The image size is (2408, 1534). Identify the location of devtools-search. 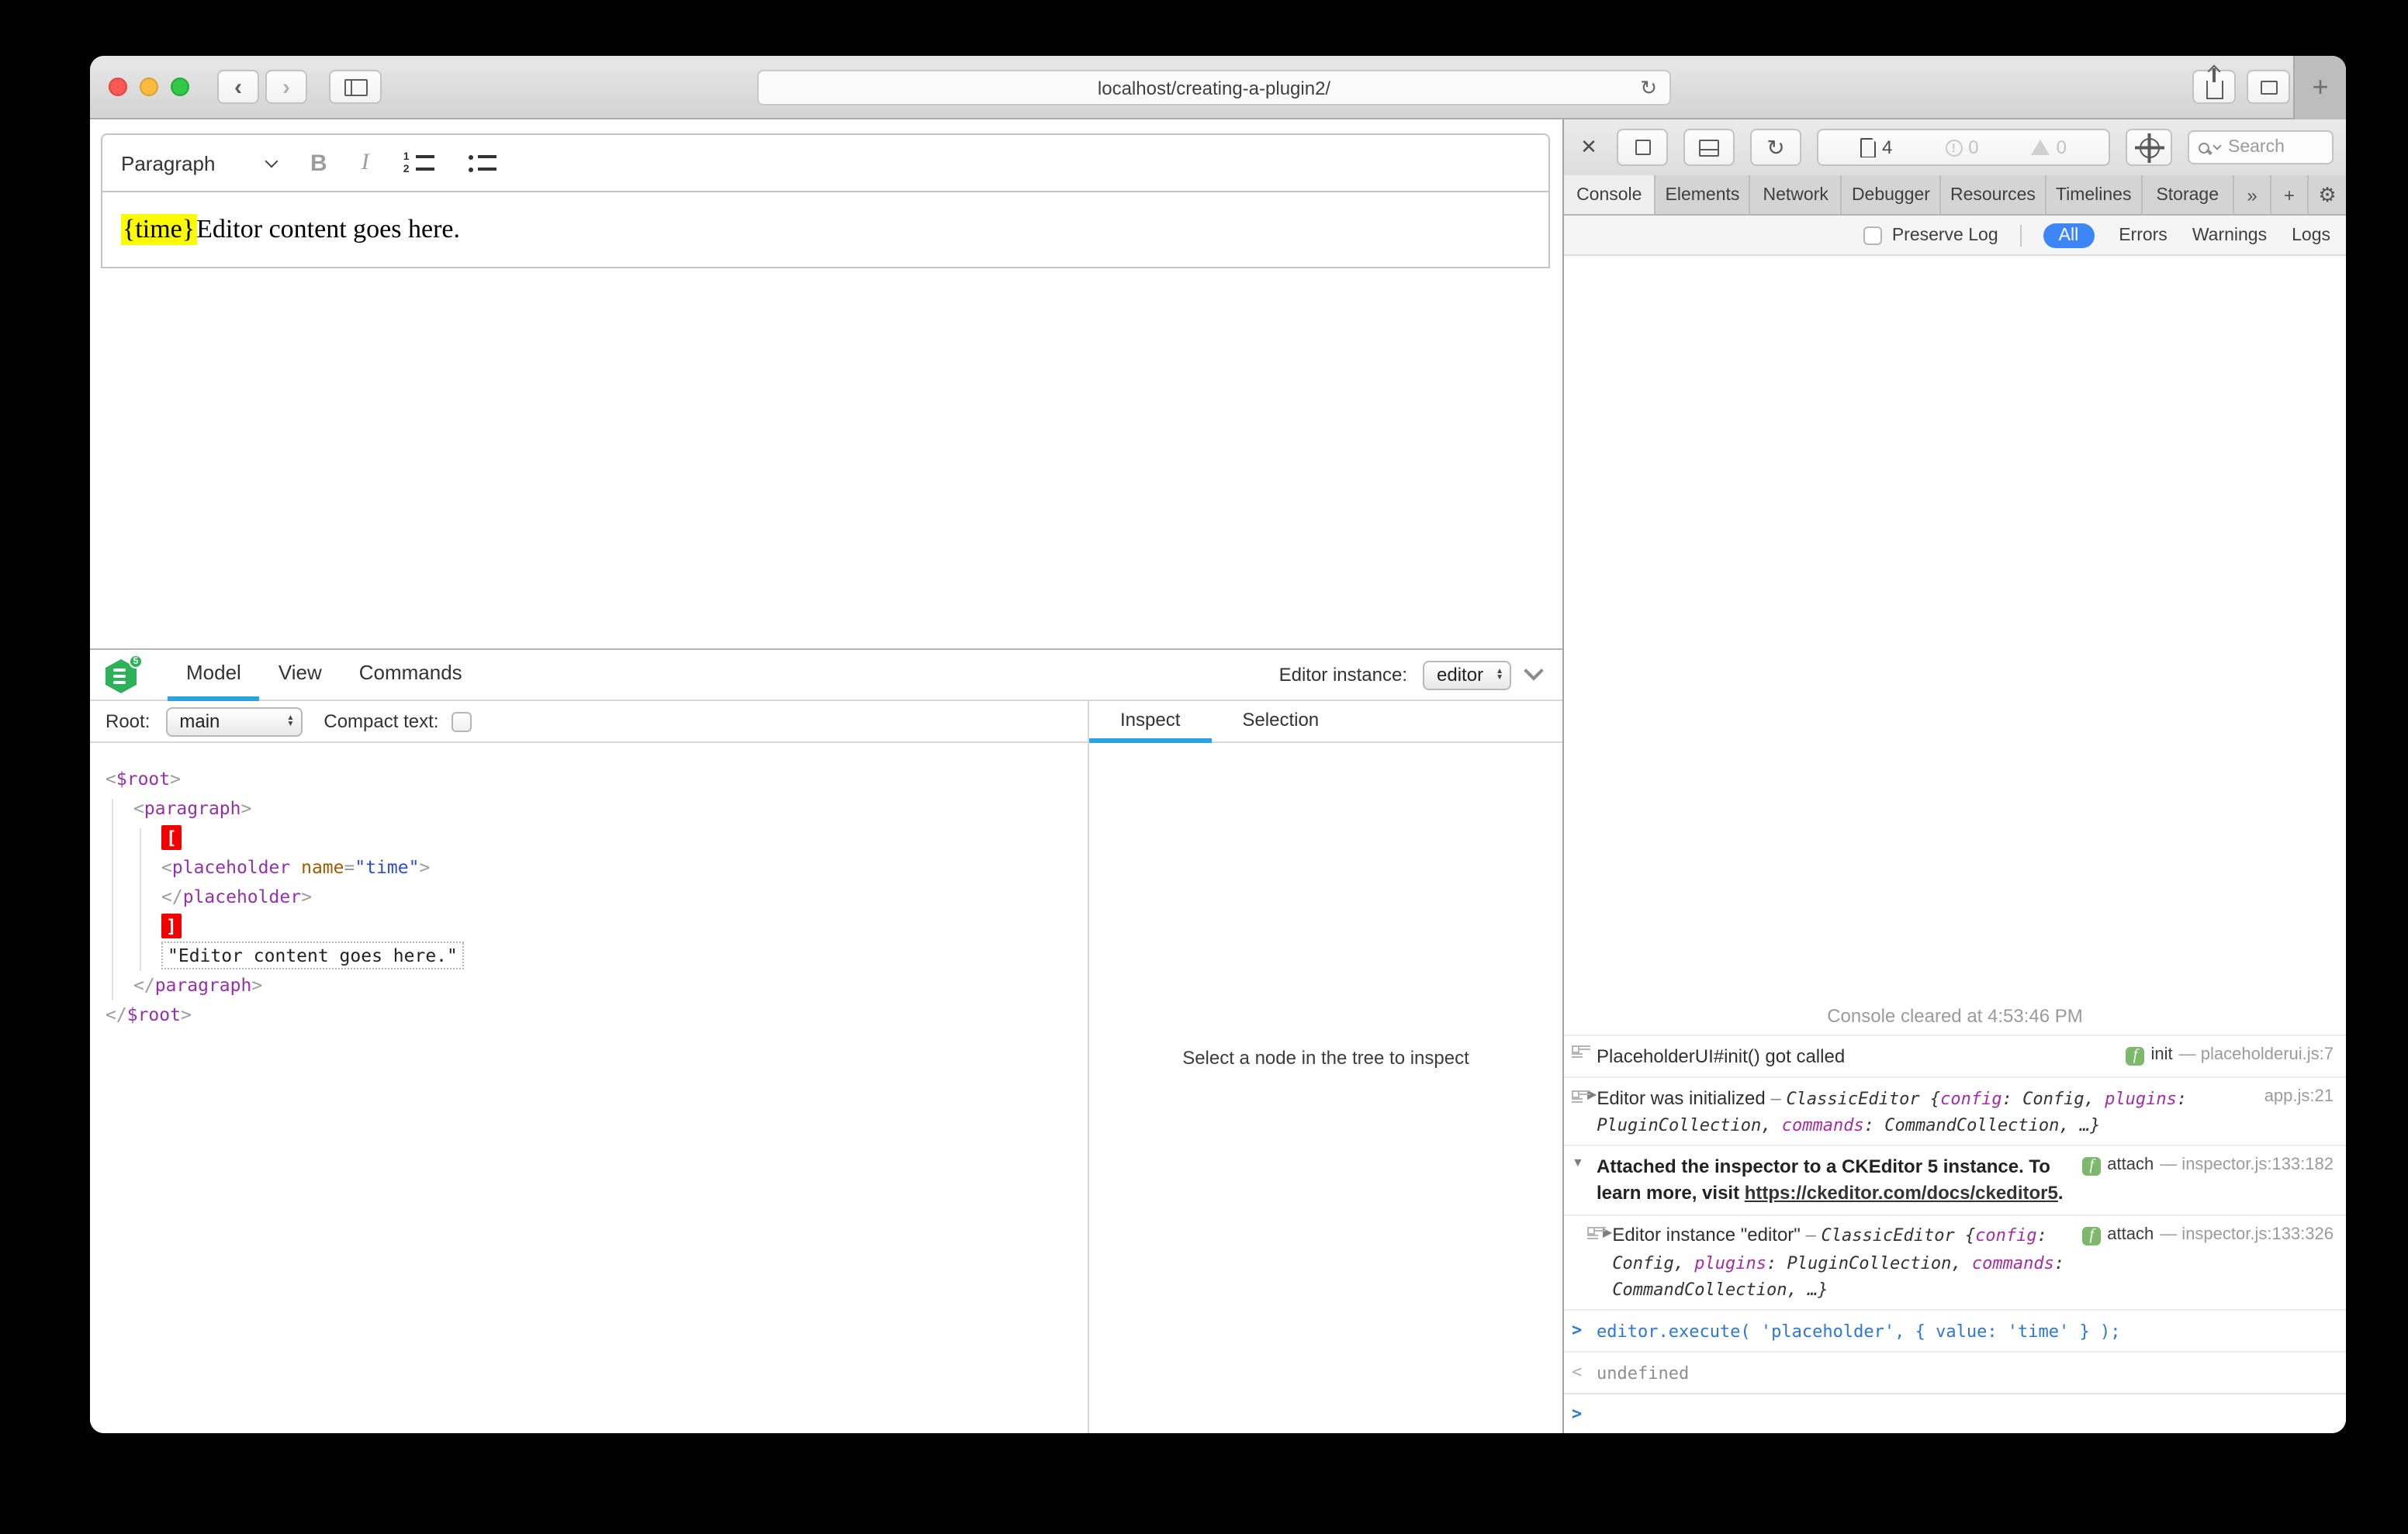
(2261, 147).